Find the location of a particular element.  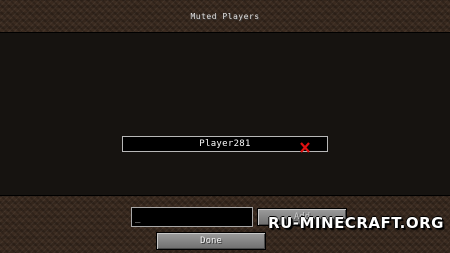

screen-title: Muted Players is located at coordinates (225, 16).